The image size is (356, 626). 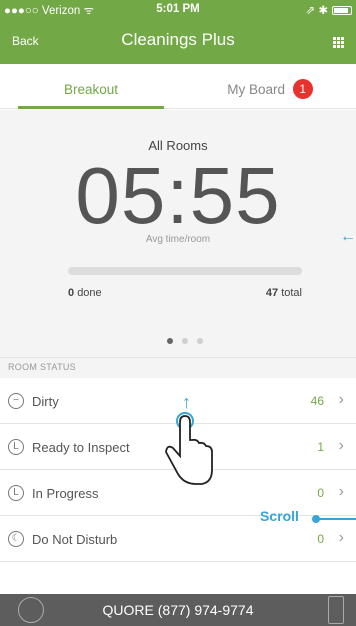 I want to click on row-label: Dirty, so click(x=45, y=401).